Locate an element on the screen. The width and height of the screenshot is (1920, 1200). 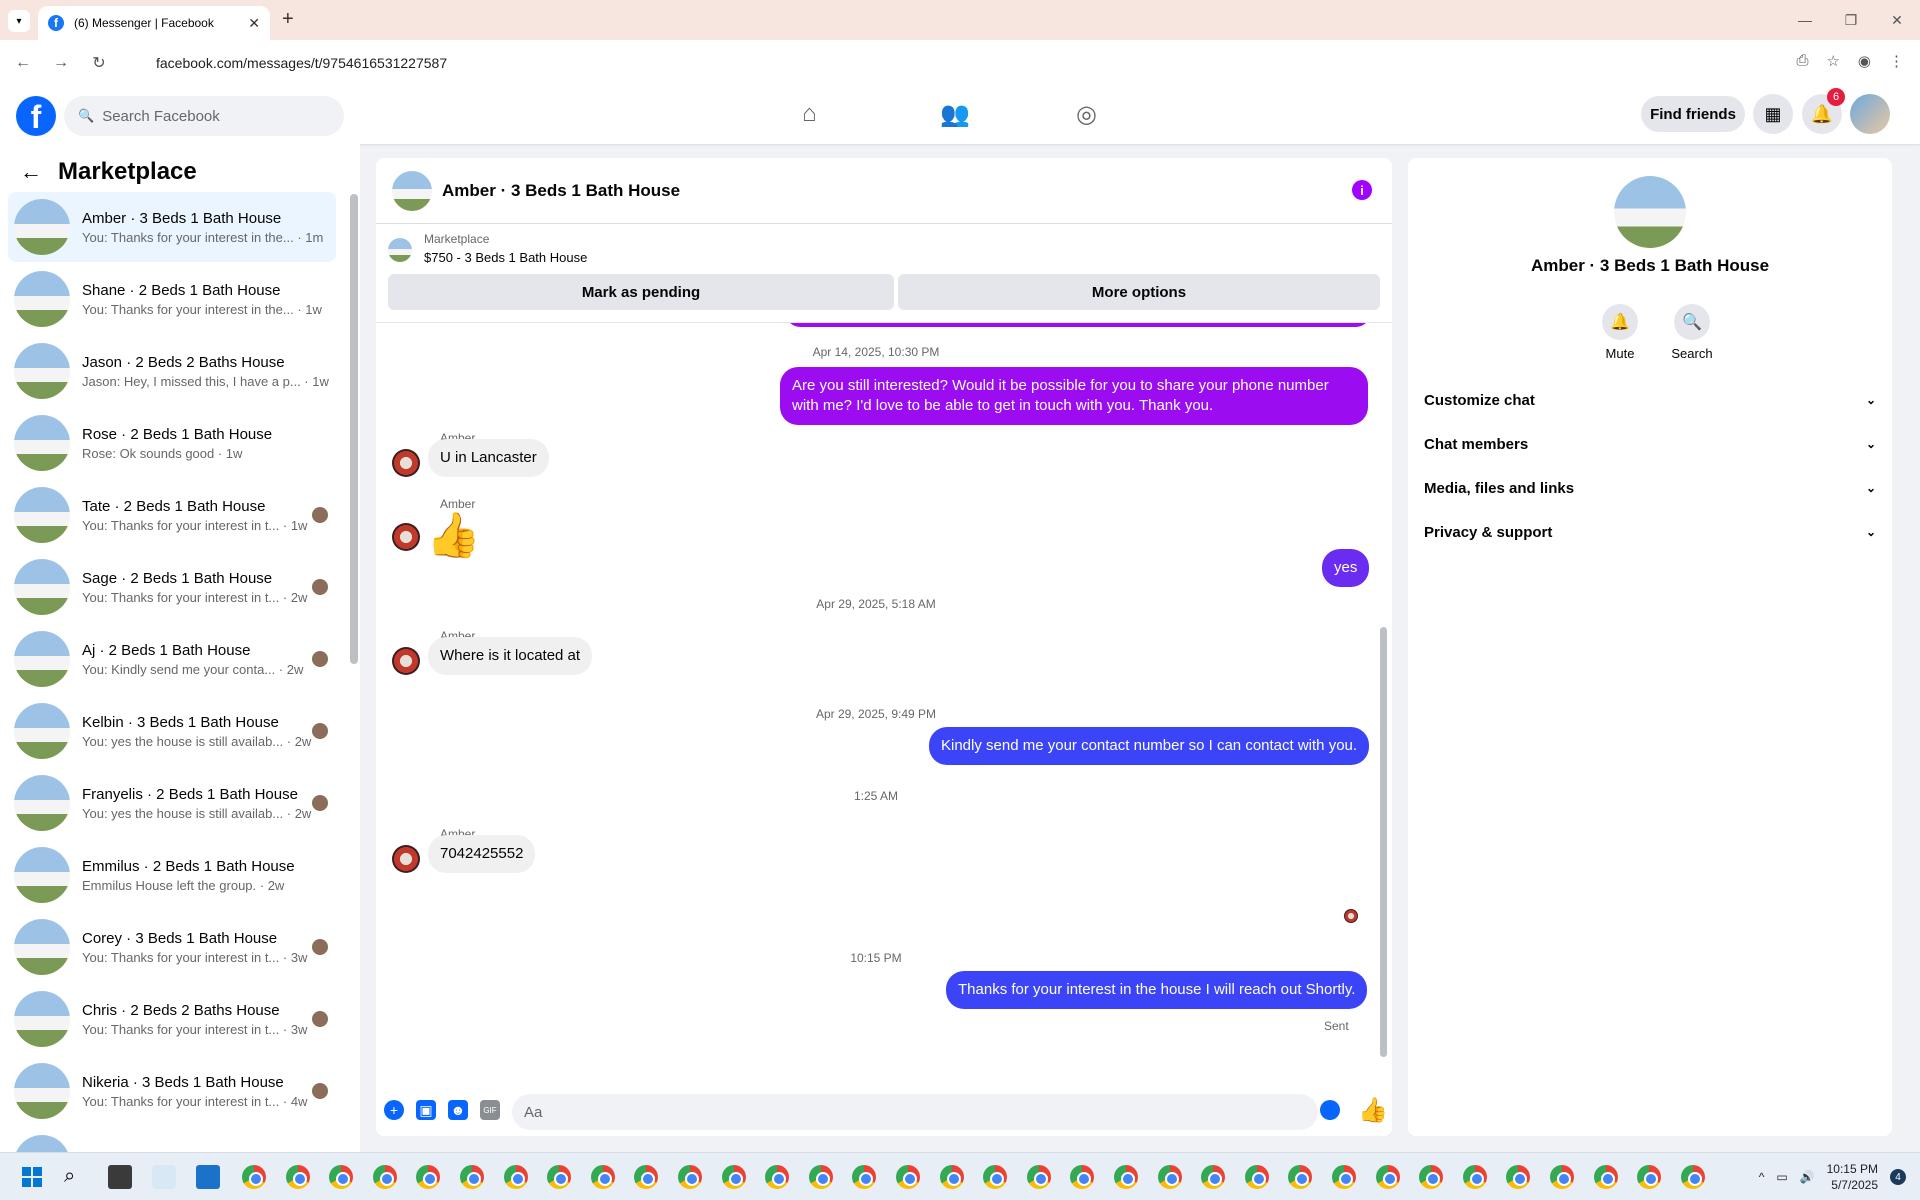
left-scrollbar is located at coordinates (354, 434).